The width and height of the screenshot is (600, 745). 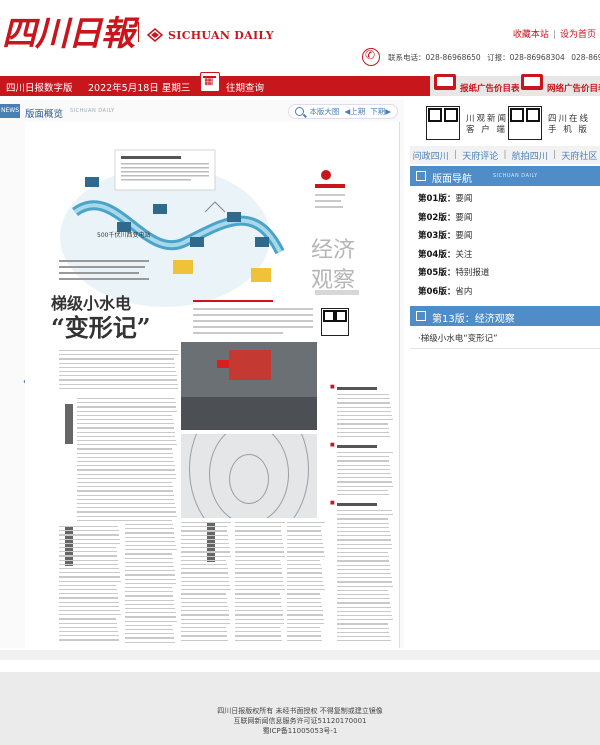 I want to click on page-number-badge, so click(x=326, y=175).